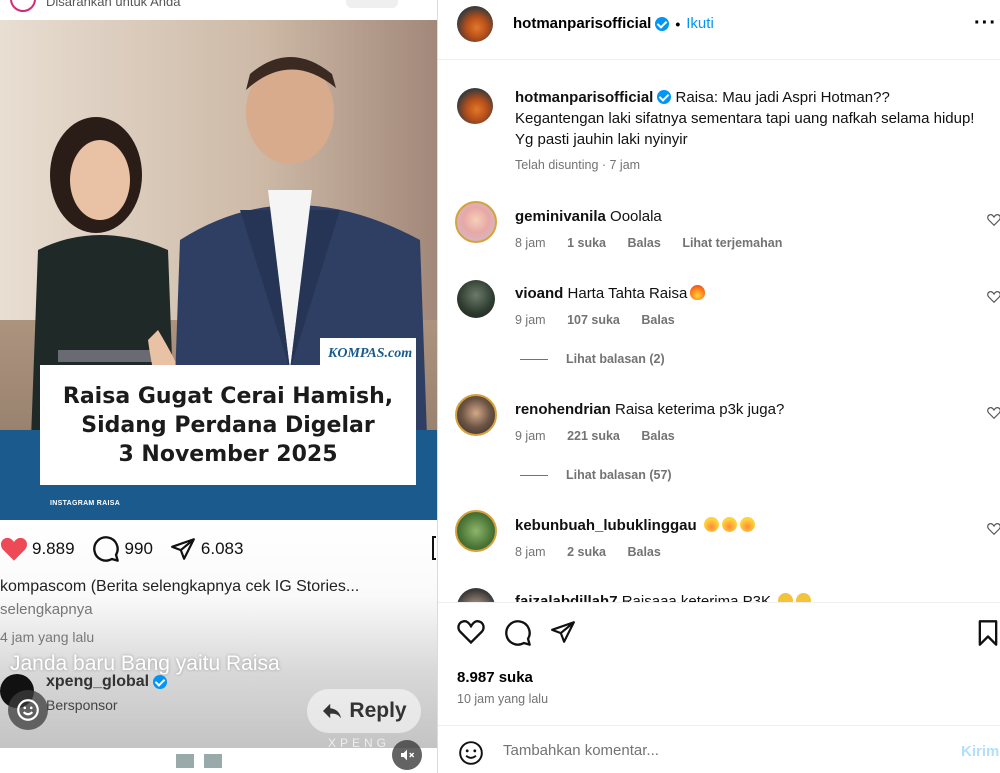 The width and height of the screenshot is (1000, 773). What do you see at coordinates (530, 436) in the screenshot?
I see `comment-time: 9 jam` at bounding box center [530, 436].